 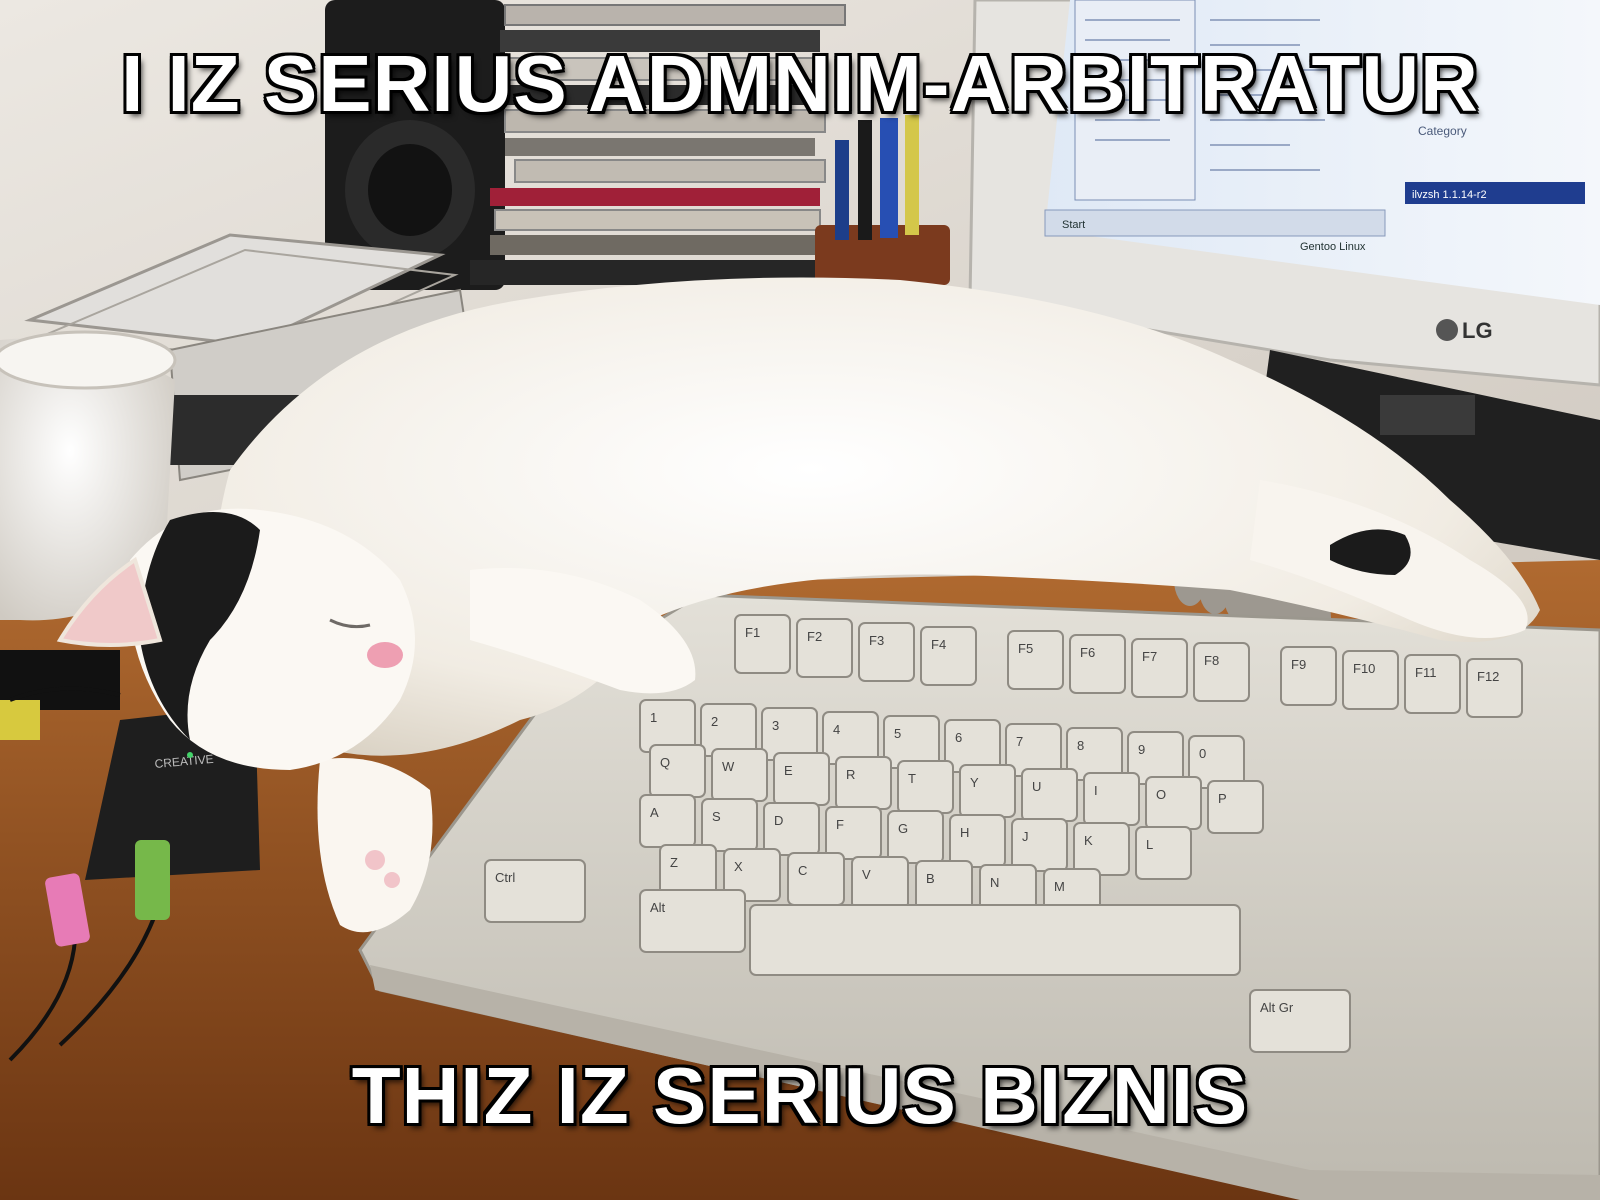 What do you see at coordinates (1222, 798) in the screenshot?
I see `key-p-label: P` at bounding box center [1222, 798].